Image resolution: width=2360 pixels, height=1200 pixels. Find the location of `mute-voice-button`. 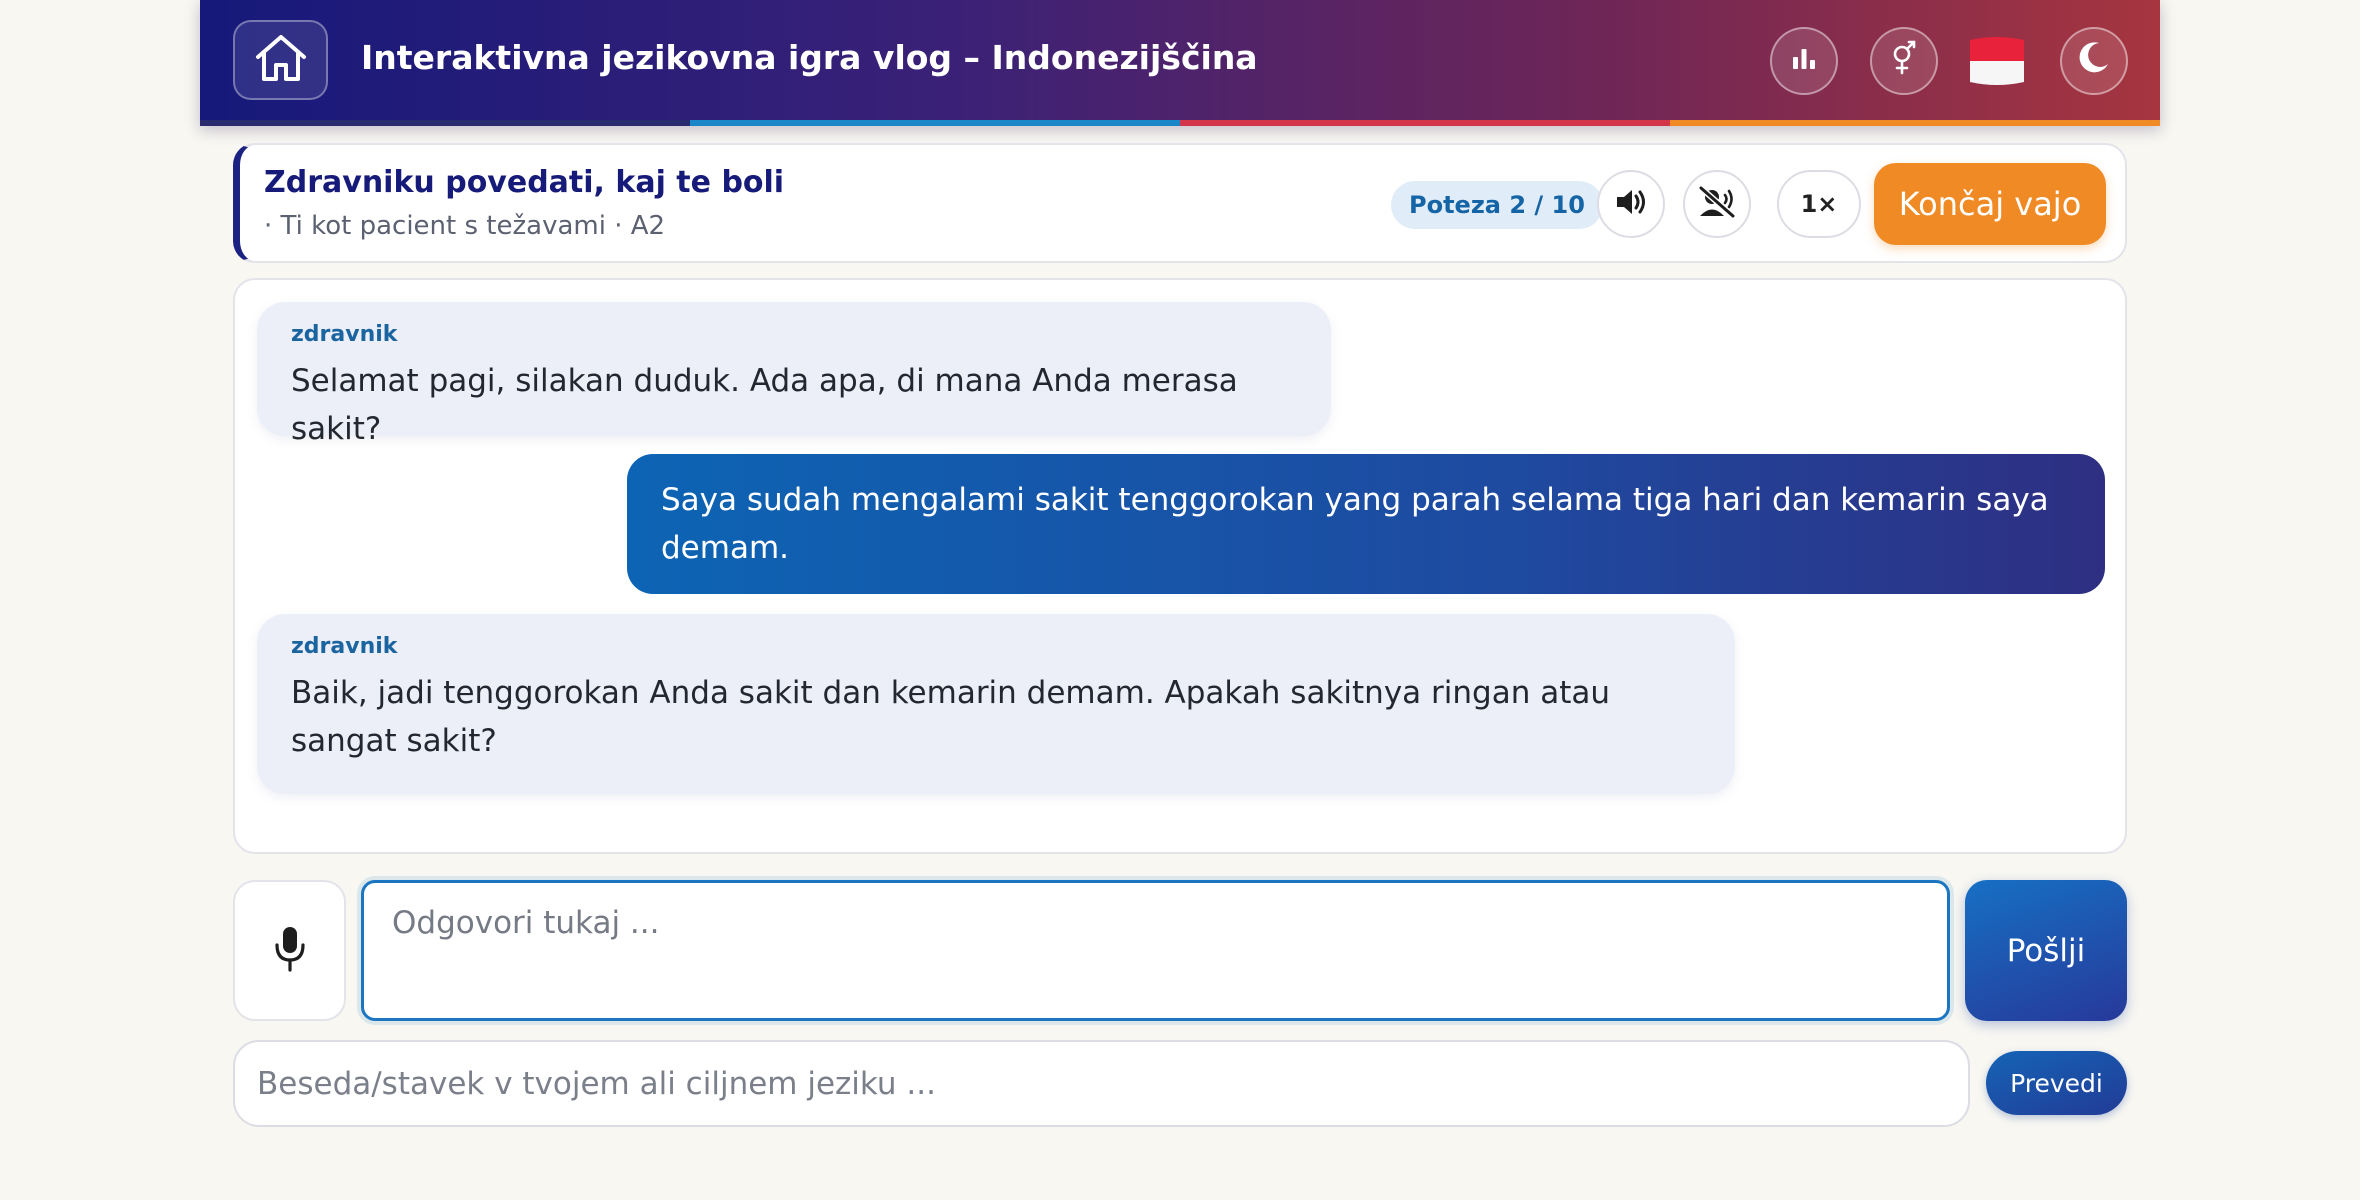

mute-voice-button is located at coordinates (1717, 204).